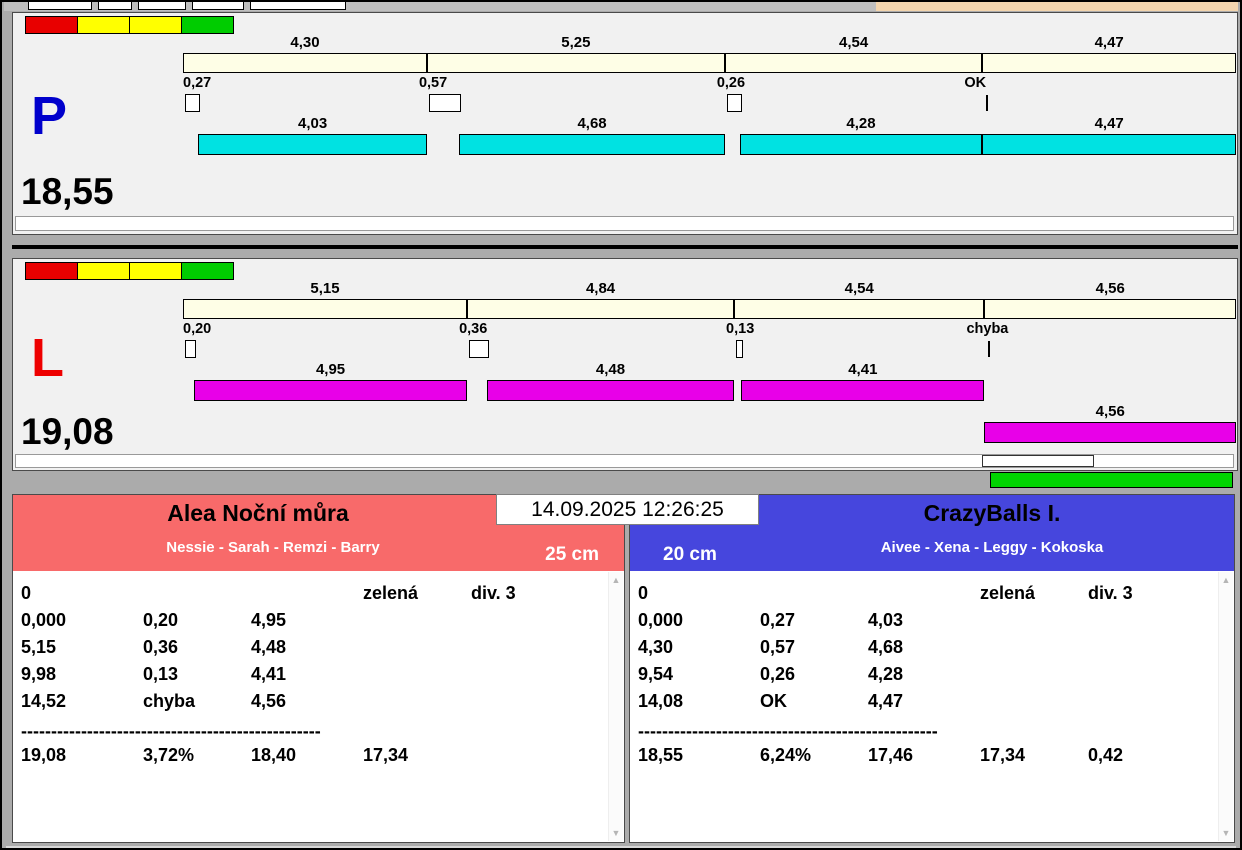 This screenshot has width=1242, height=850. What do you see at coordinates (314, 623) in the screenshot?
I see `result-row: 0,000 0,20 4,95` at bounding box center [314, 623].